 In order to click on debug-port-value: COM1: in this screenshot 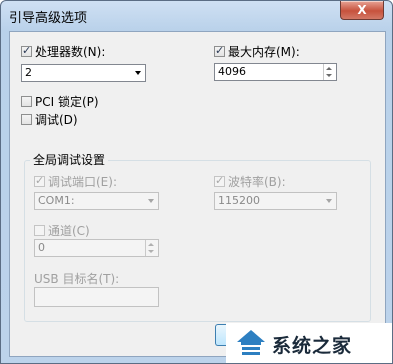, I will do `click(56, 200)`.